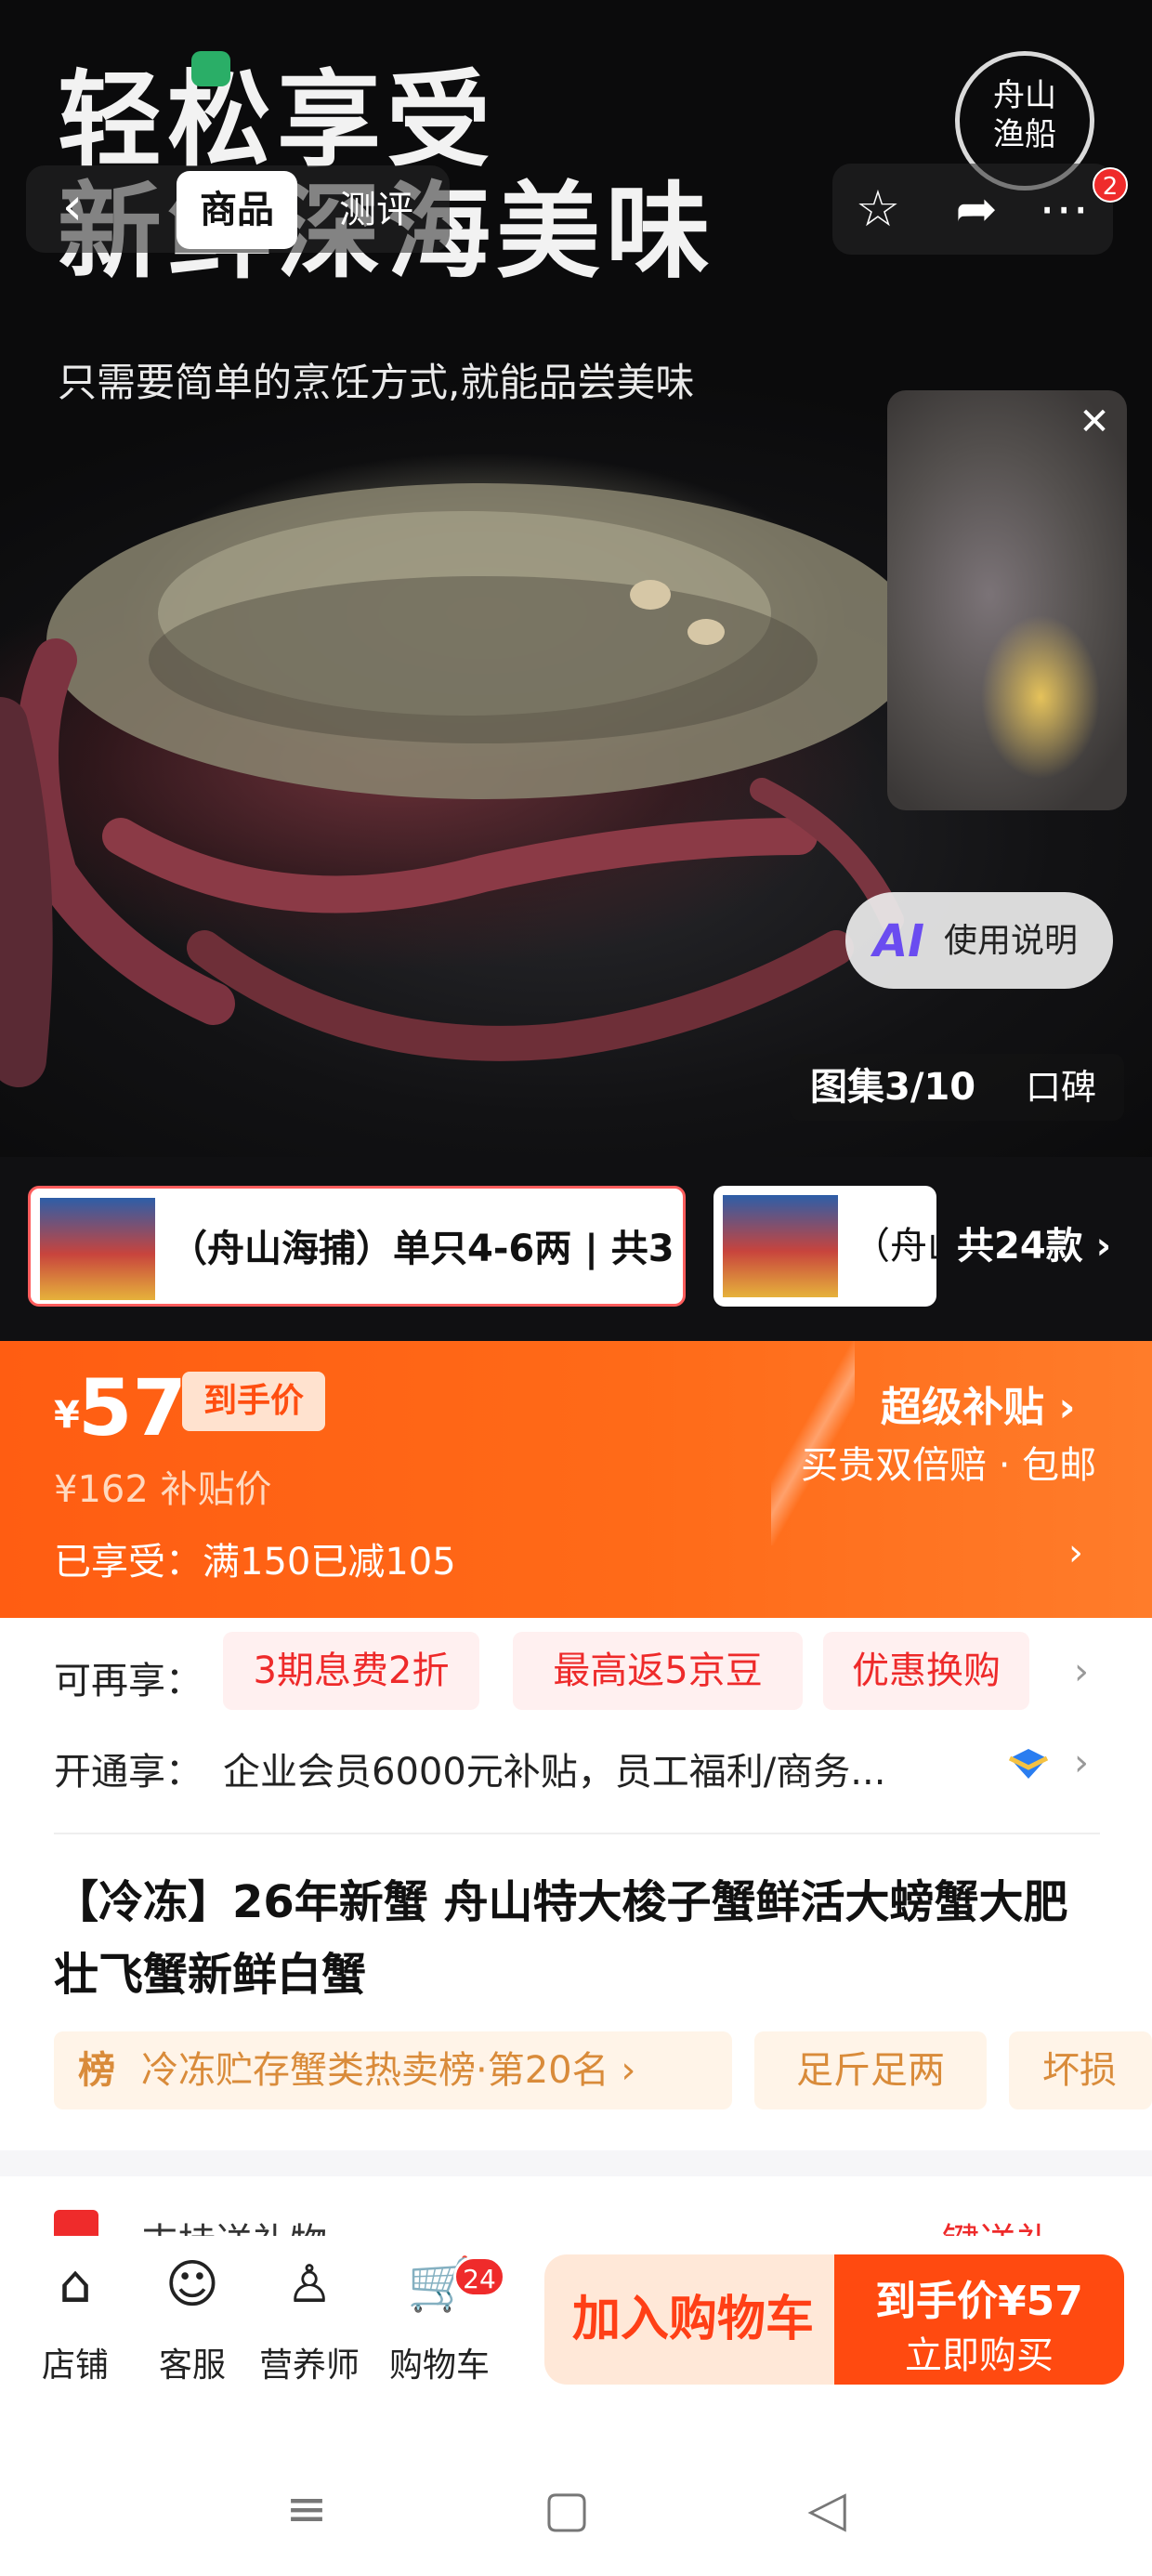 This screenshot has width=1152, height=2576. Describe the element at coordinates (1007, 600) in the screenshot. I see `video-preview` at that location.